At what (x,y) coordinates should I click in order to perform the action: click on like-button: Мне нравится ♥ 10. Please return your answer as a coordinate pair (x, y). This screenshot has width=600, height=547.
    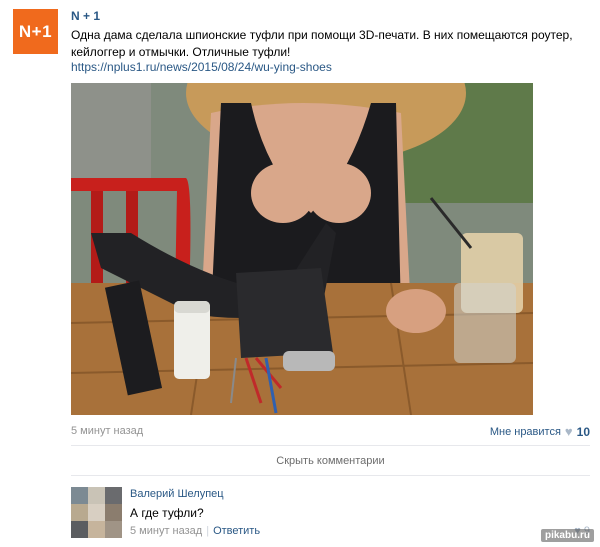
    Looking at the image, I should click on (540, 431).